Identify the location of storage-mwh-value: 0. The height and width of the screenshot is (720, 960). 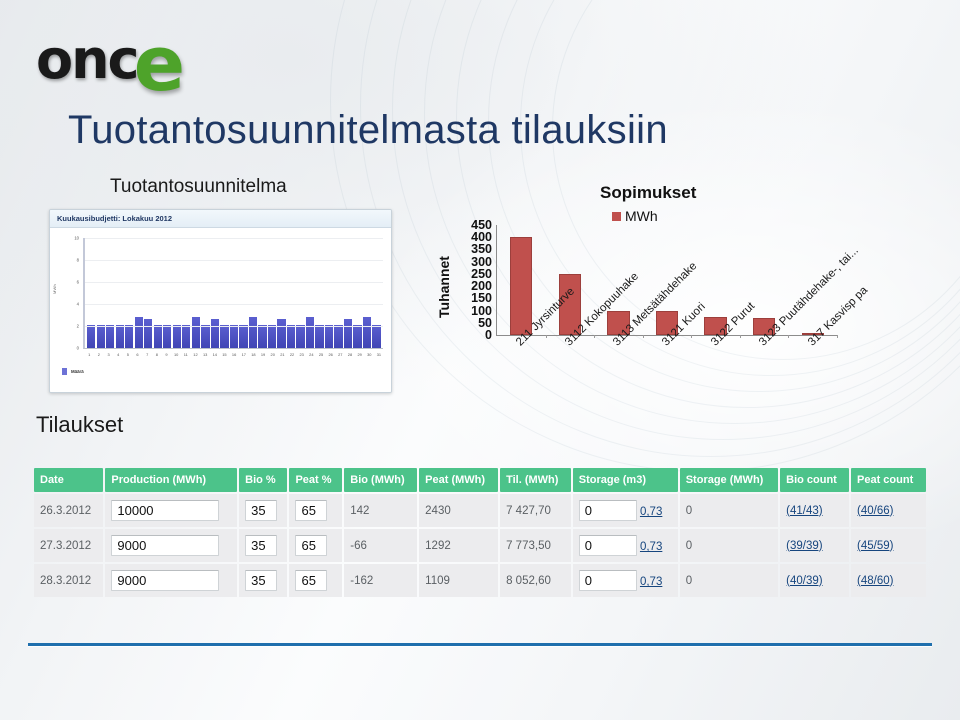
(689, 510).